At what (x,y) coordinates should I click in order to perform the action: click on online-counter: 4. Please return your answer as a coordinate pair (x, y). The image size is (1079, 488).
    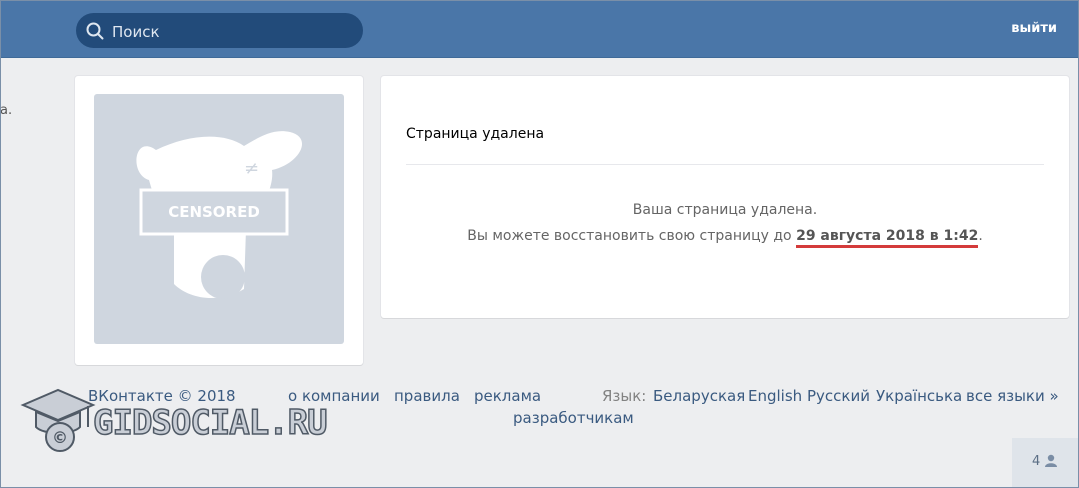
    Looking at the image, I should click on (1045, 463).